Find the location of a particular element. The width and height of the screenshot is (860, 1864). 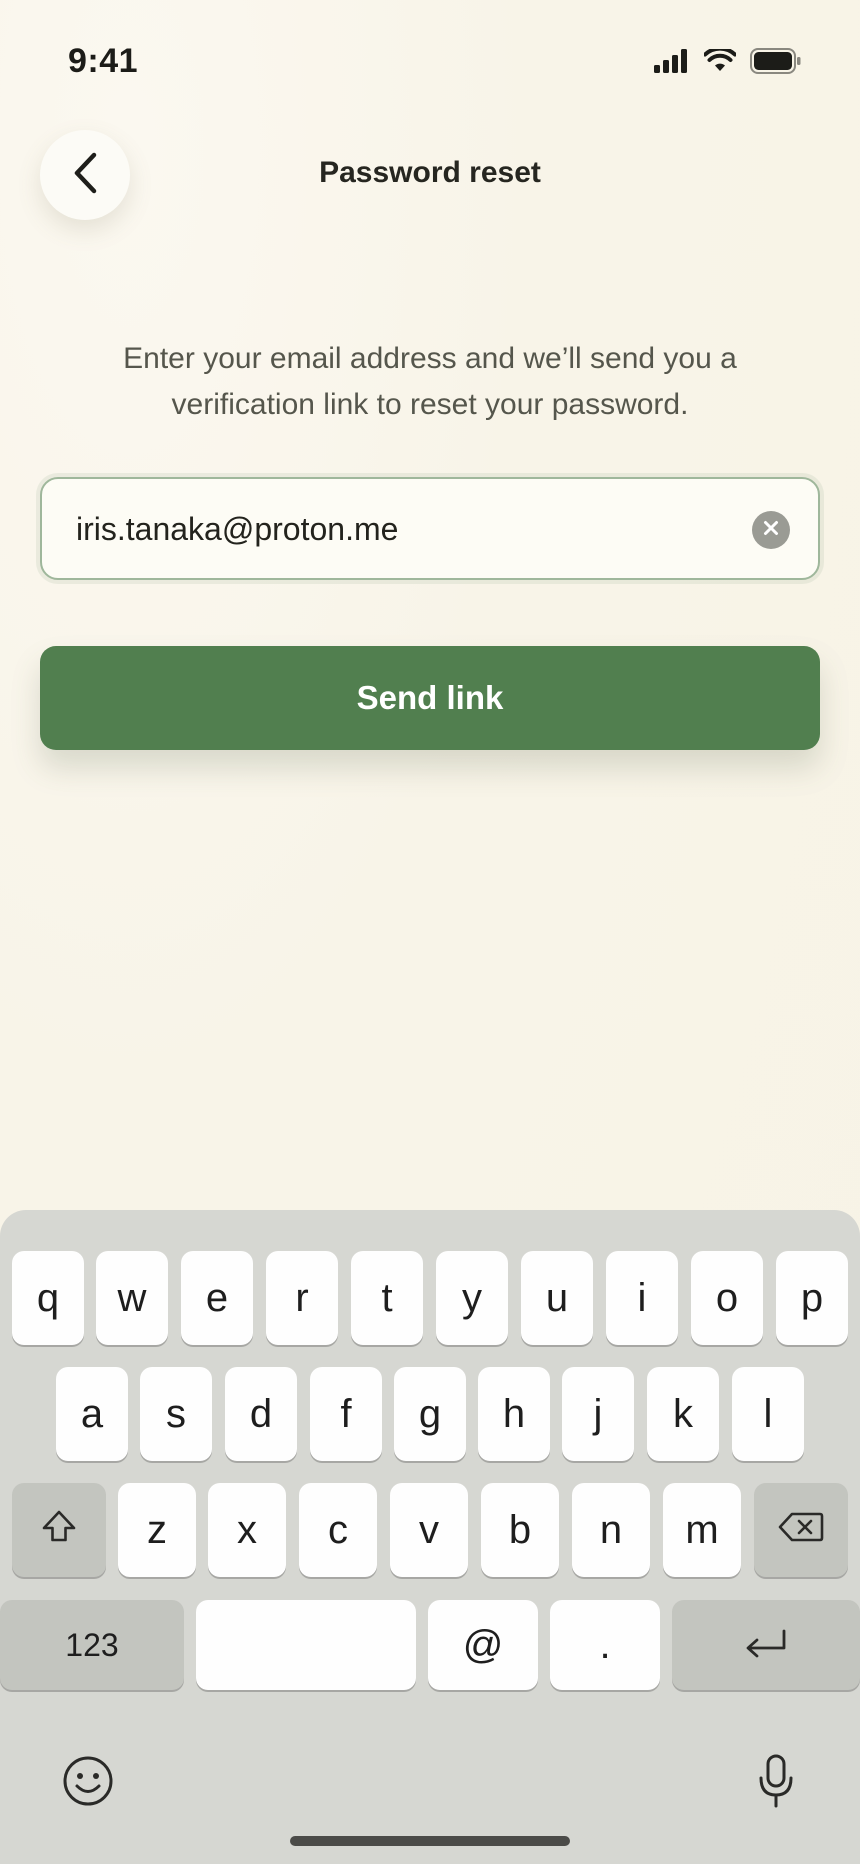

key-q: q is located at coordinates (48, 1298).